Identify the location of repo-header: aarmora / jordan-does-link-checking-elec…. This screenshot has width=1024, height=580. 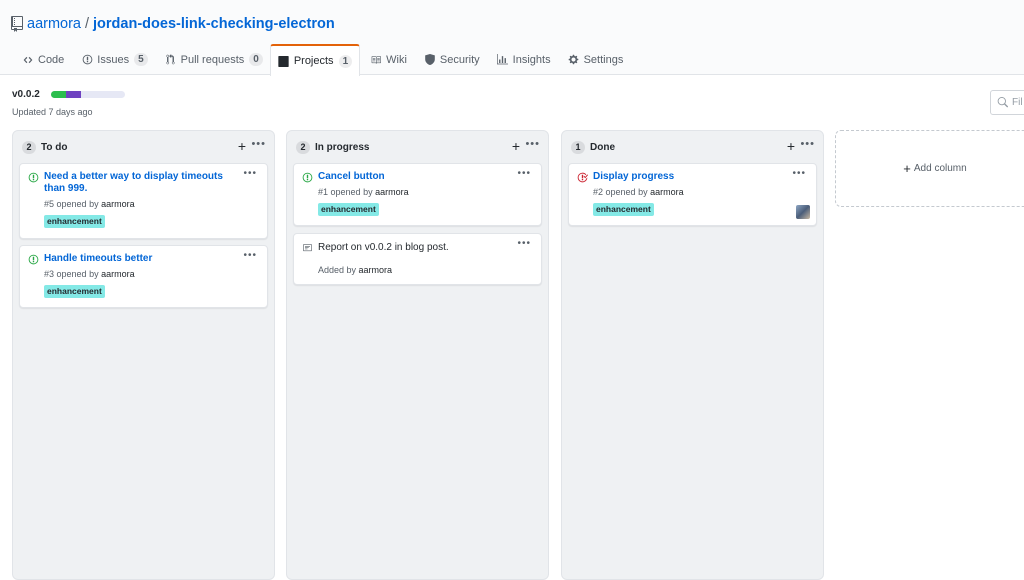
(512, 38).